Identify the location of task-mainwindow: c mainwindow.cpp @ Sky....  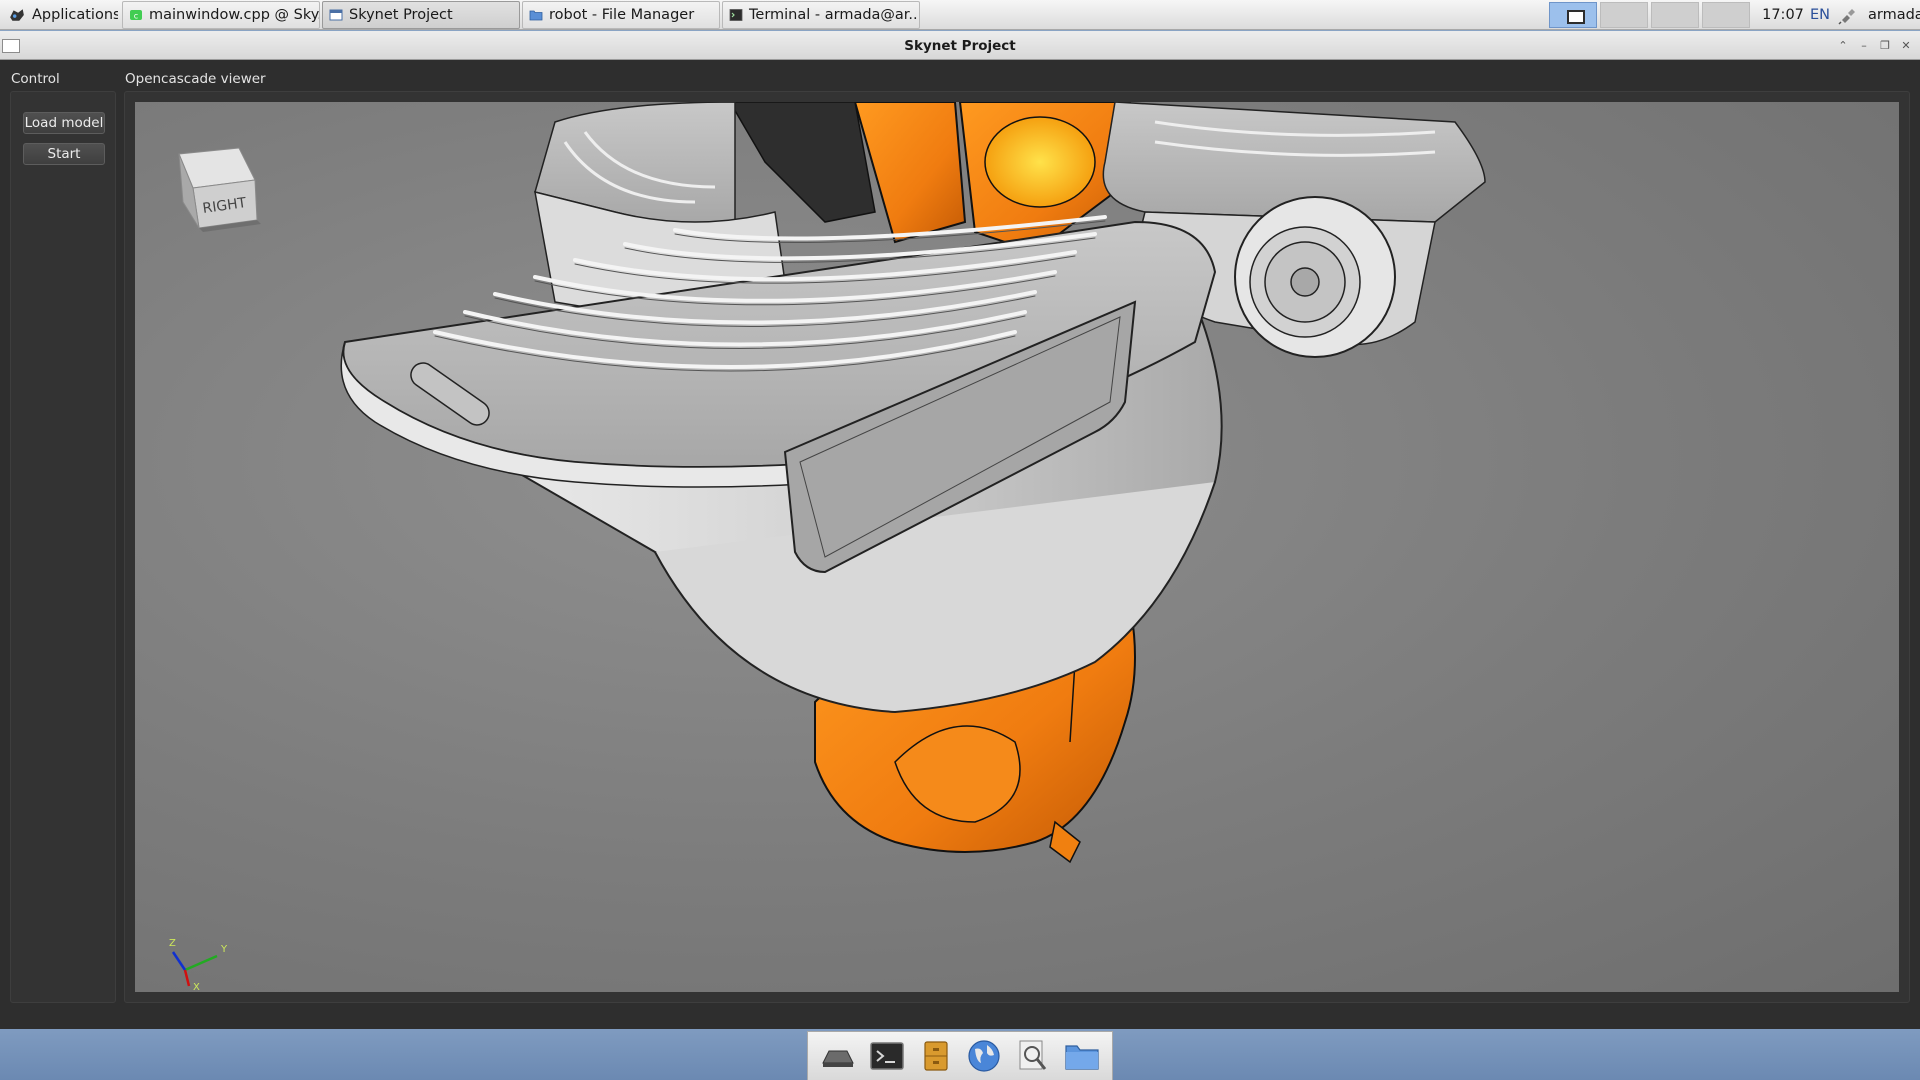
(221, 15).